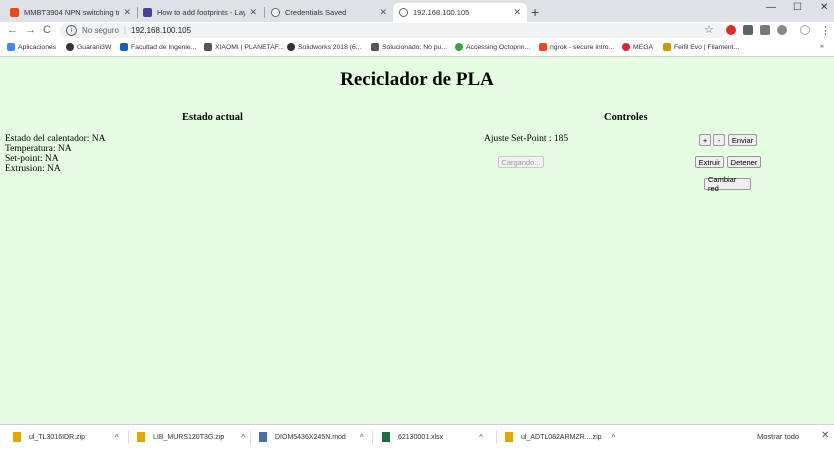  I want to click on stop-button: Detener, so click(744, 162).